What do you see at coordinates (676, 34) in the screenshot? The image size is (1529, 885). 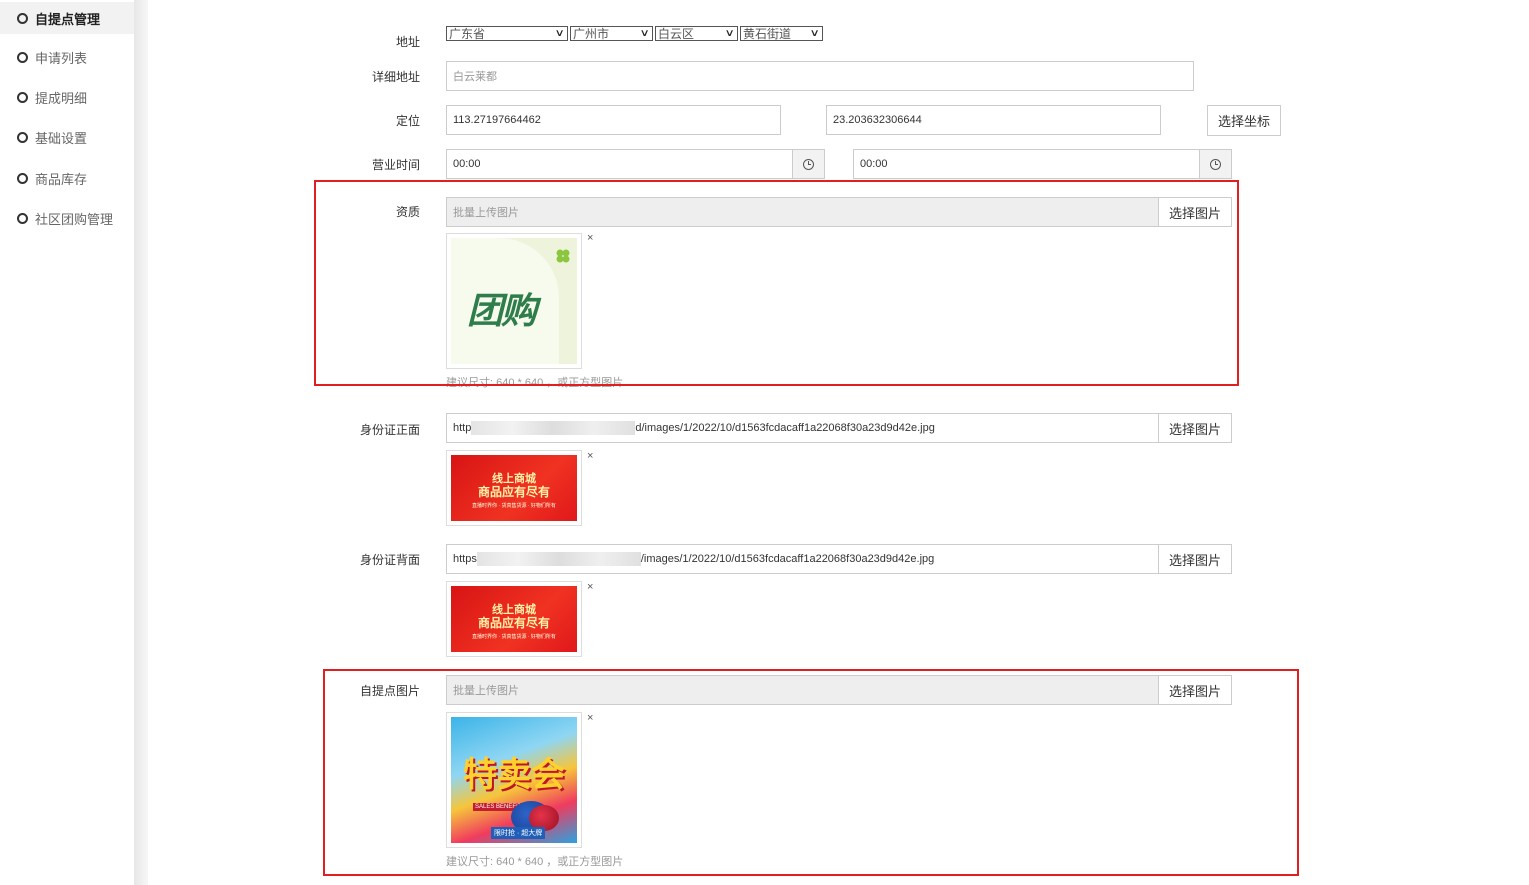 I see `district-value: 白云区` at bounding box center [676, 34].